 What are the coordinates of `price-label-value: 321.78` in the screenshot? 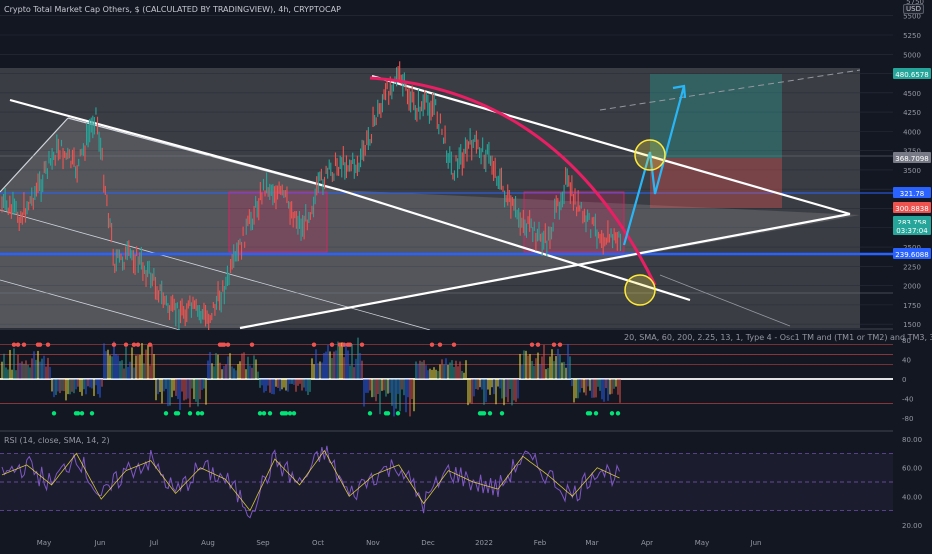 It's located at (912, 194).